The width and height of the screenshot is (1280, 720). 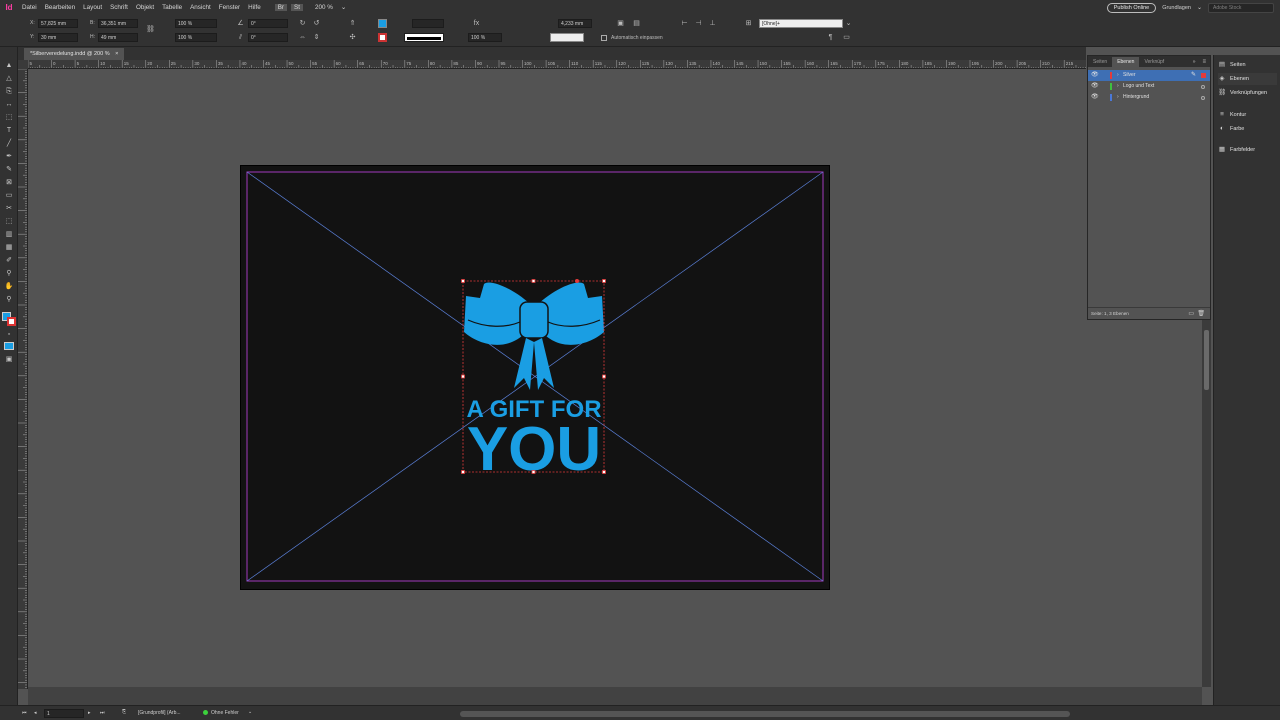 I want to click on content-collector-icon: ⬚, so click(x=9, y=118).